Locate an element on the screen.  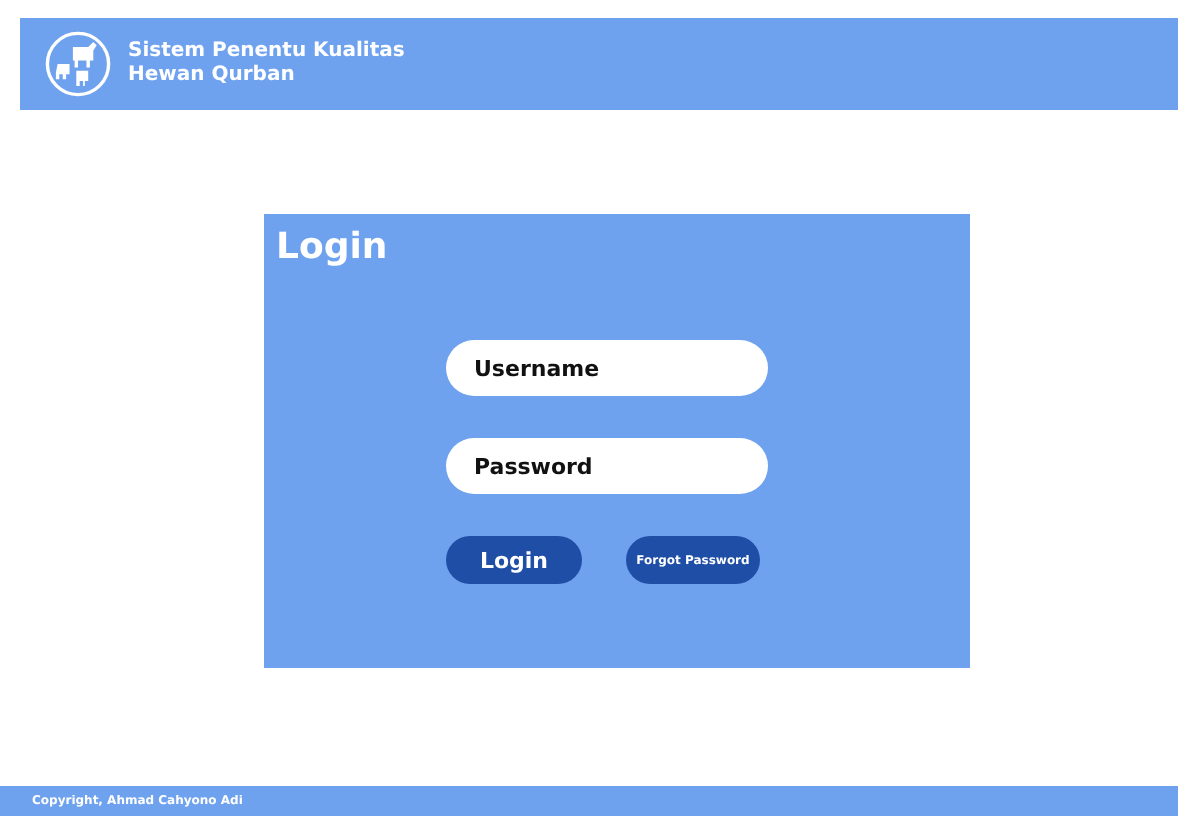
login-title: Login is located at coordinates (333, 247).